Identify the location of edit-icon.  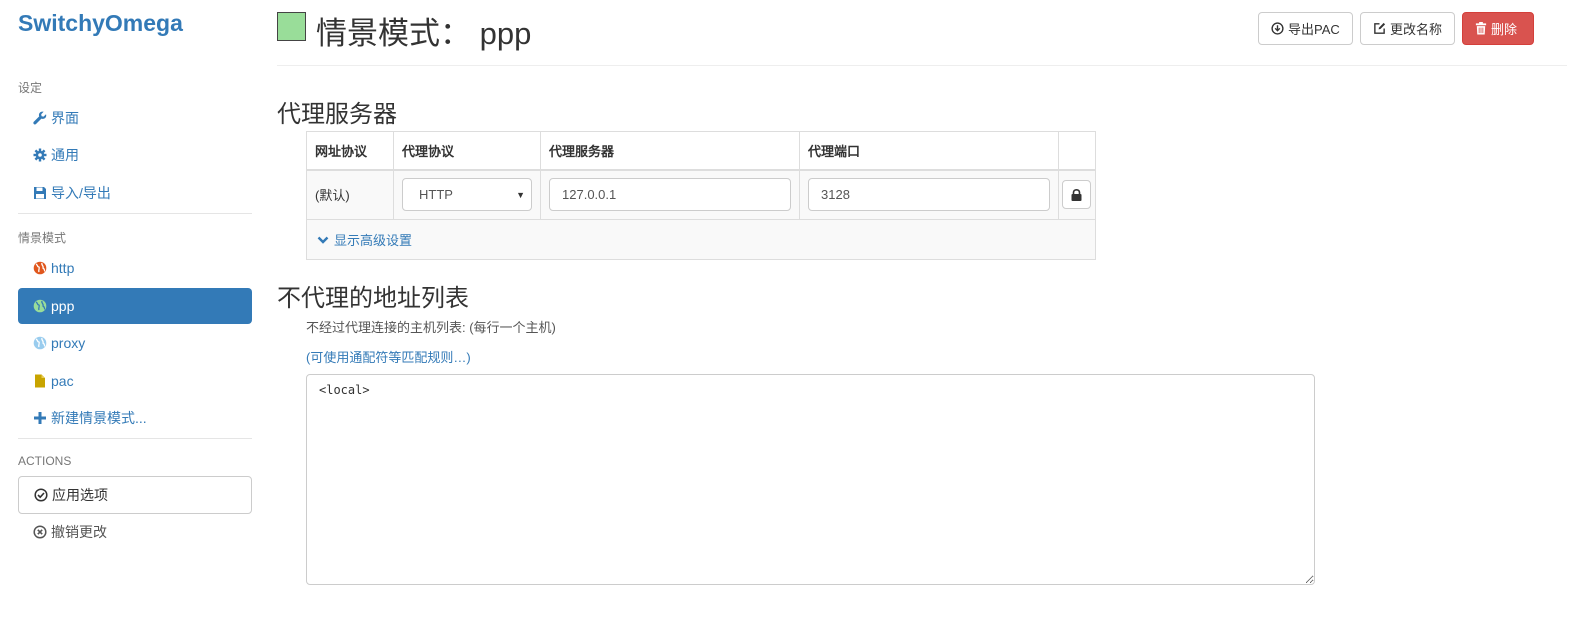
(1379, 28).